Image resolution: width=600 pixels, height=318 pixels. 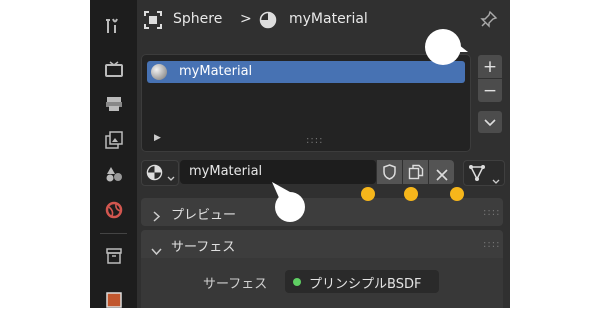 I want to click on close-icon, so click(x=442, y=175).